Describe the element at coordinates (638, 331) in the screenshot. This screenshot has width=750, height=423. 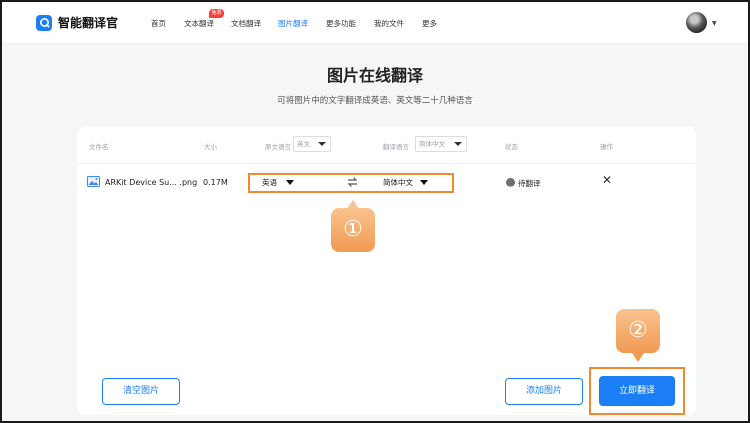
I see `step-2-marker: ②` at that location.